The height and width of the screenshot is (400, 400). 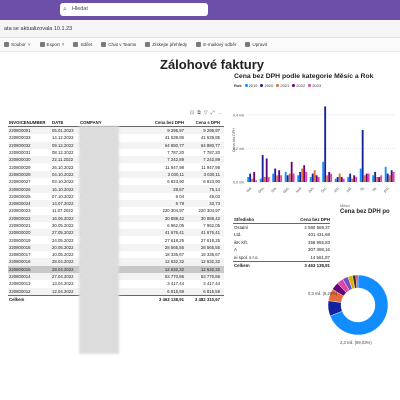 I want to click on table-cell: 220800027, so click(x=20, y=182).